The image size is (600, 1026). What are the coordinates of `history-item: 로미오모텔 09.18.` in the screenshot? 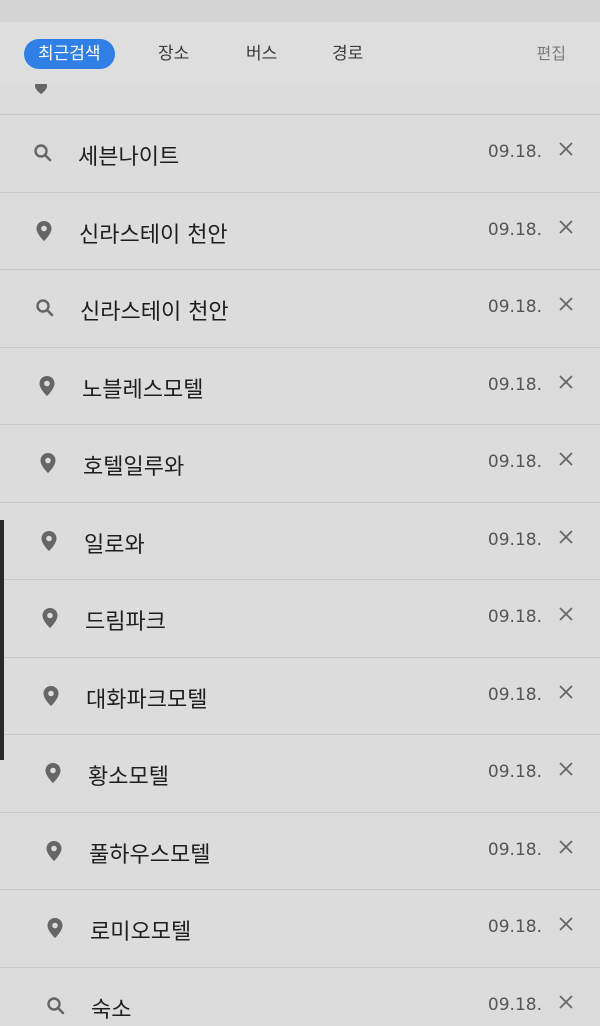 It's located at (300, 929).